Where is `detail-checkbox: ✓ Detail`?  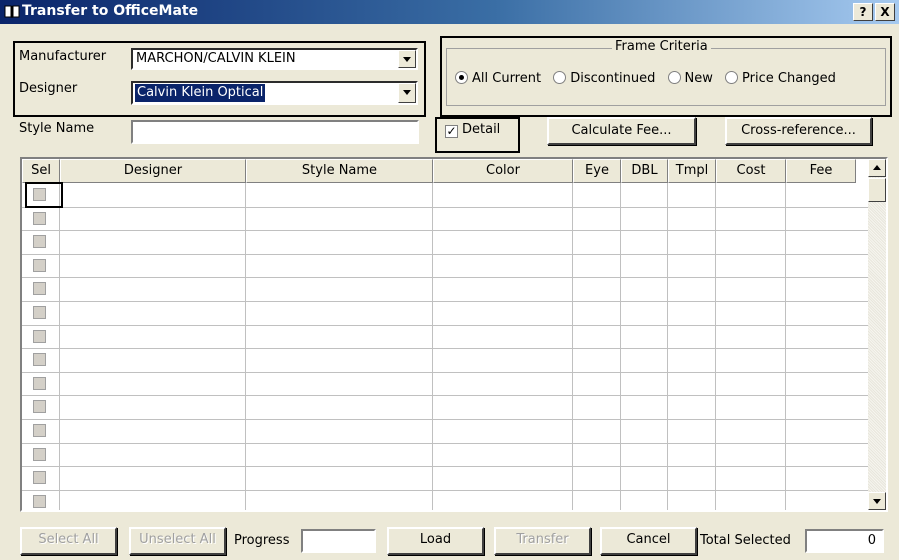
detail-checkbox: ✓ Detail is located at coordinates (472, 130).